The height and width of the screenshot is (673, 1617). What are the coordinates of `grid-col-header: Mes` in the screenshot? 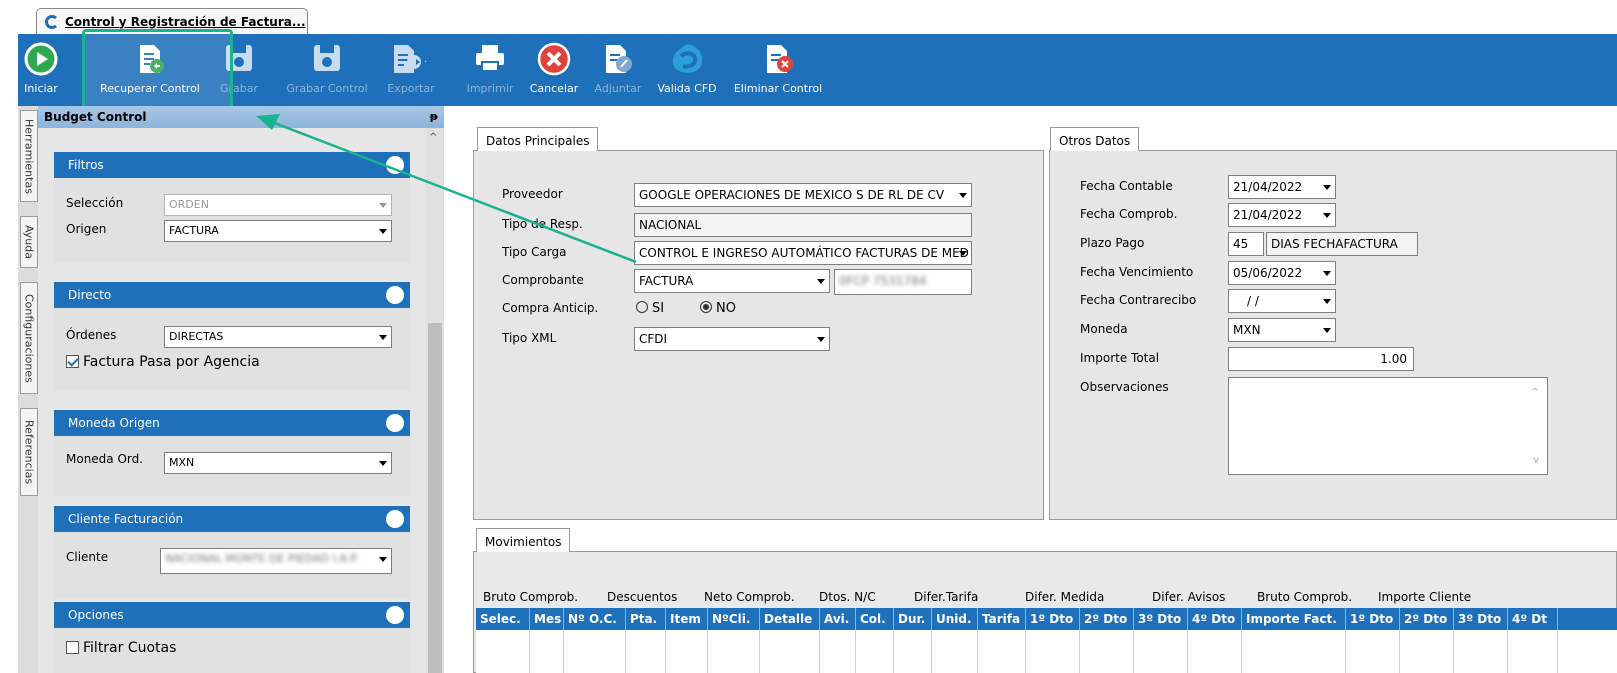 It's located at (547, 619).